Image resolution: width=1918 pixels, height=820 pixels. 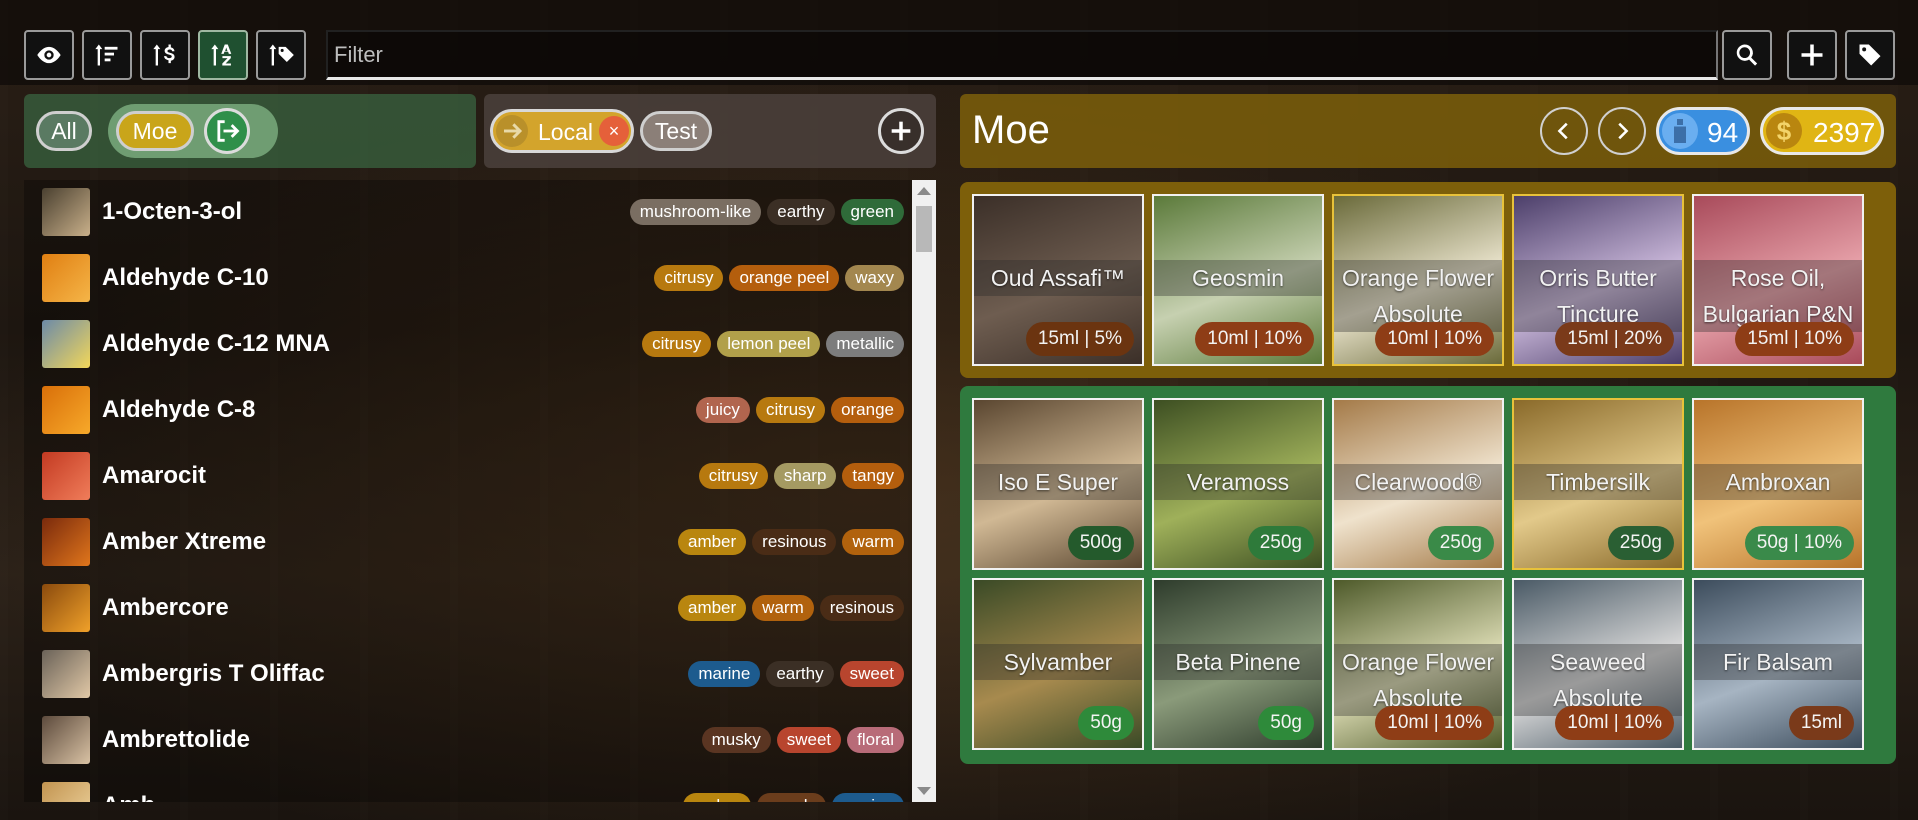 I want to click on tag-woody: woody, so click(x=791, y=797).